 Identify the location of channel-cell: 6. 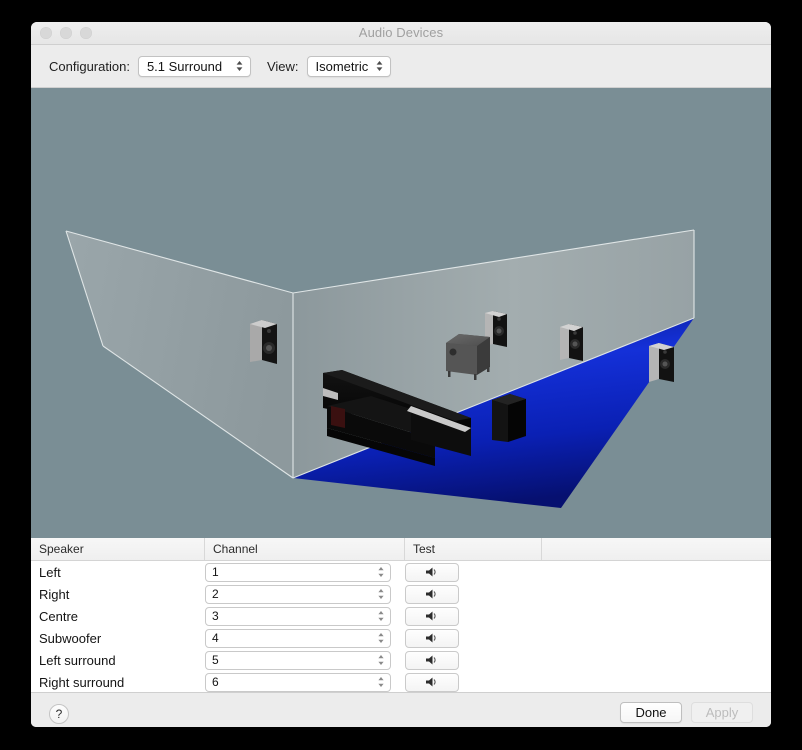
(305, 682).